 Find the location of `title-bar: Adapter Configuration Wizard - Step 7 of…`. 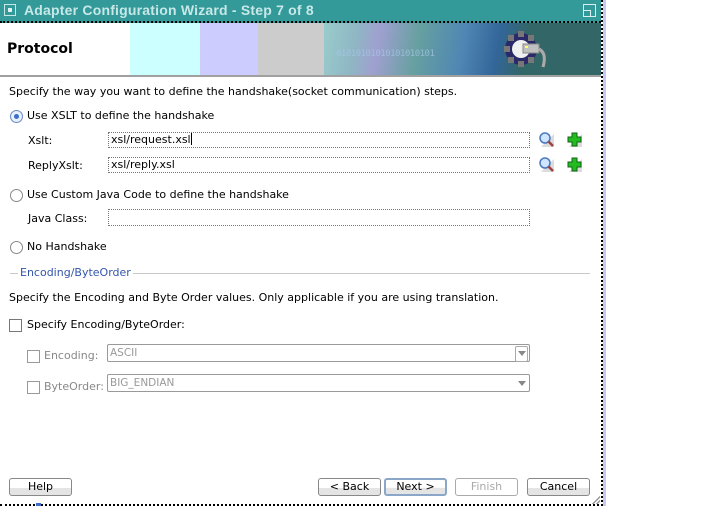

title-bar: Adapter Configuration Wizard - Step 7 of… is located at coordinates (300, 11).